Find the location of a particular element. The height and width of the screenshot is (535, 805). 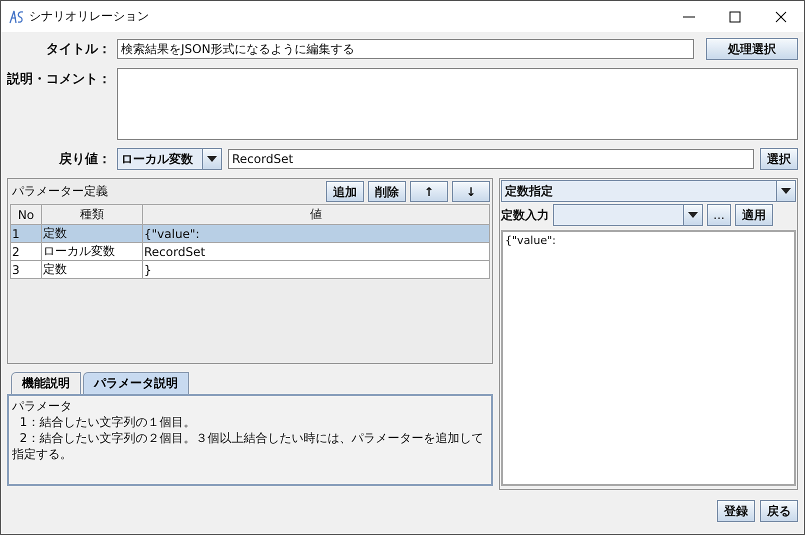

window-title: シナリオリレーション is located at coordinates (89, 16).